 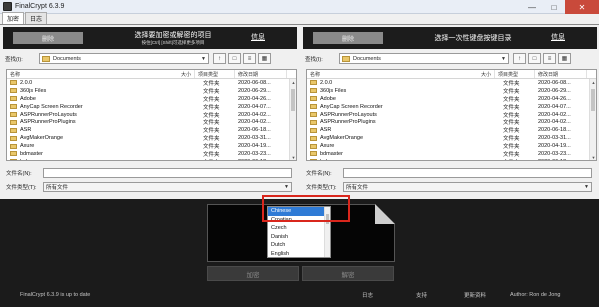 I want to click on maximize-icon: □, so click(x=554, y=7).